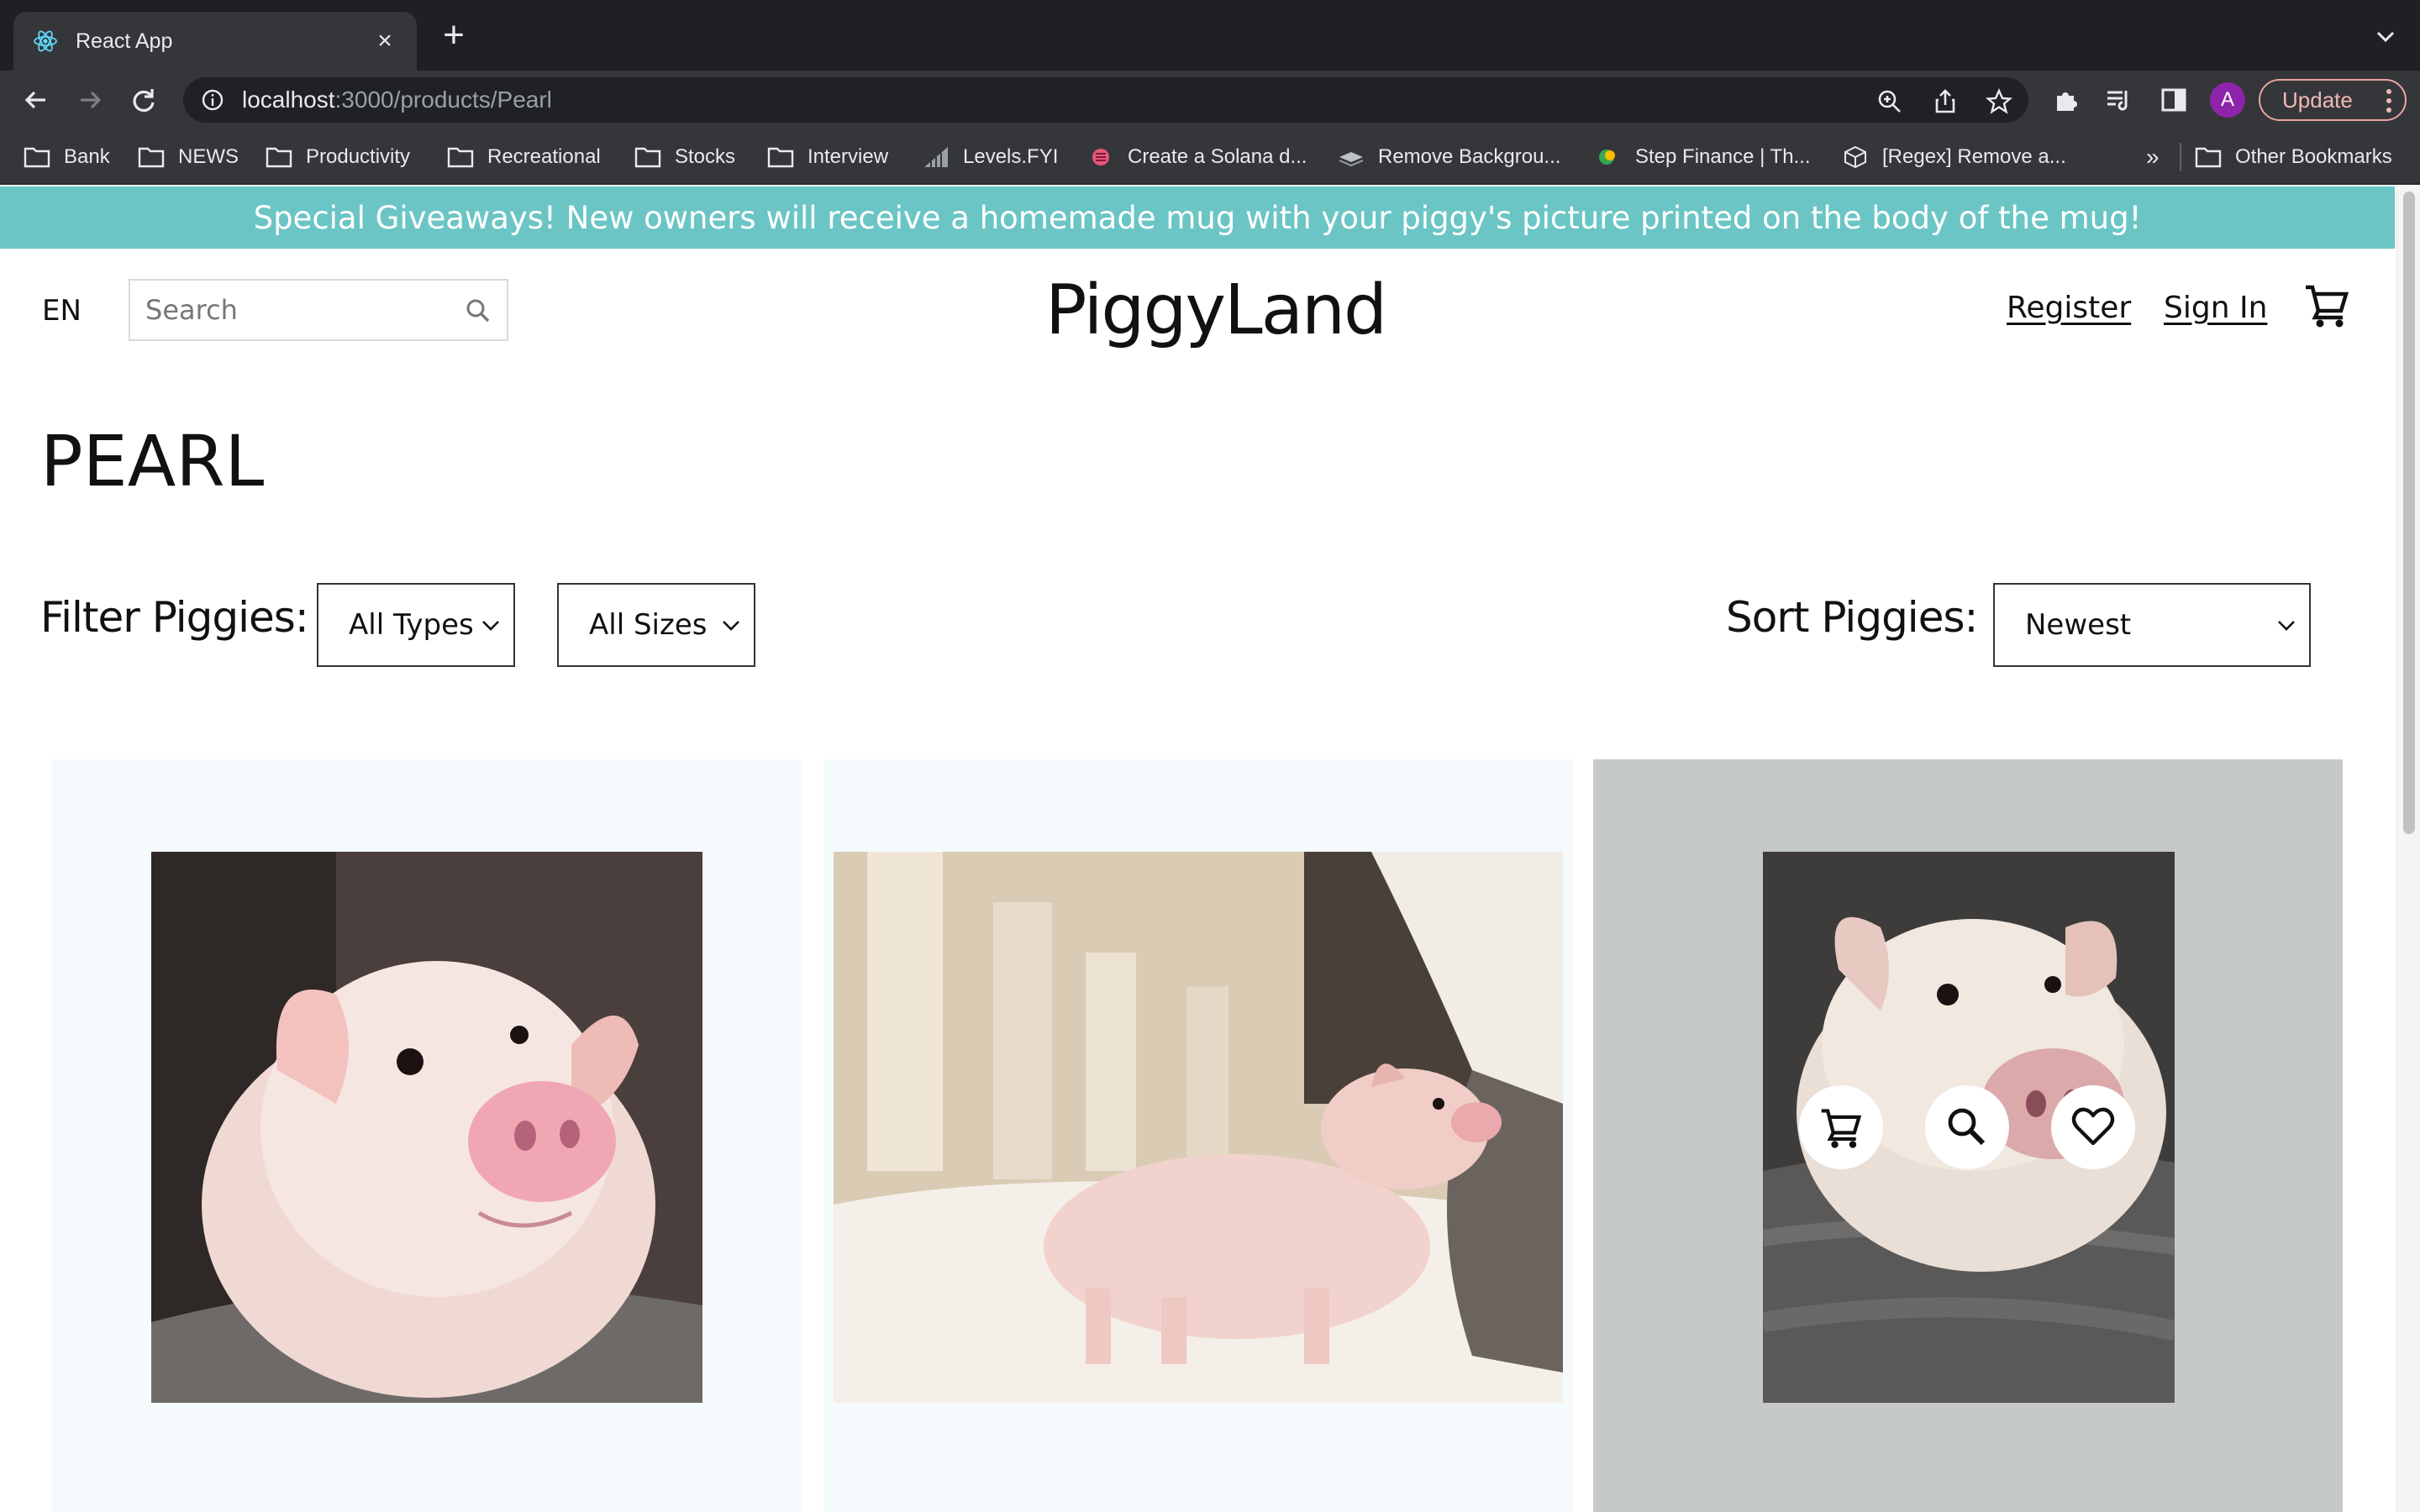 The image size is (2420, 1512). I want to click on update-button: Update, so click(2333, 100).